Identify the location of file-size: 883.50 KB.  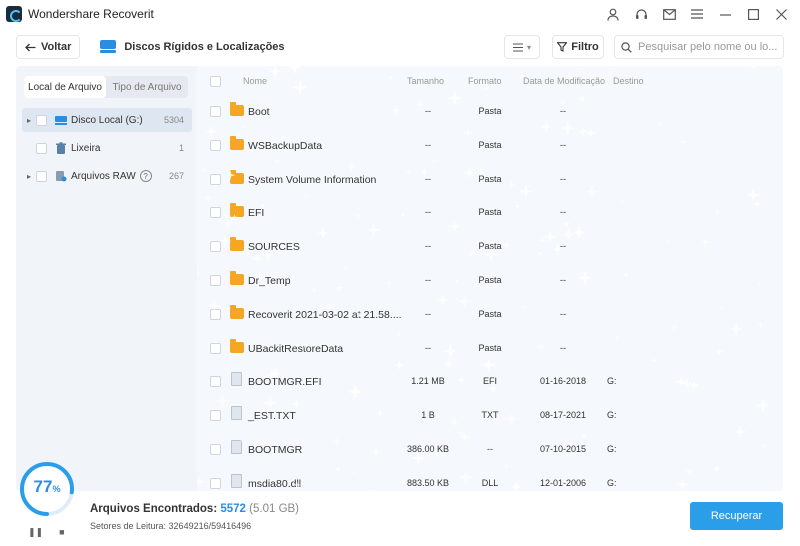
(428, 482).